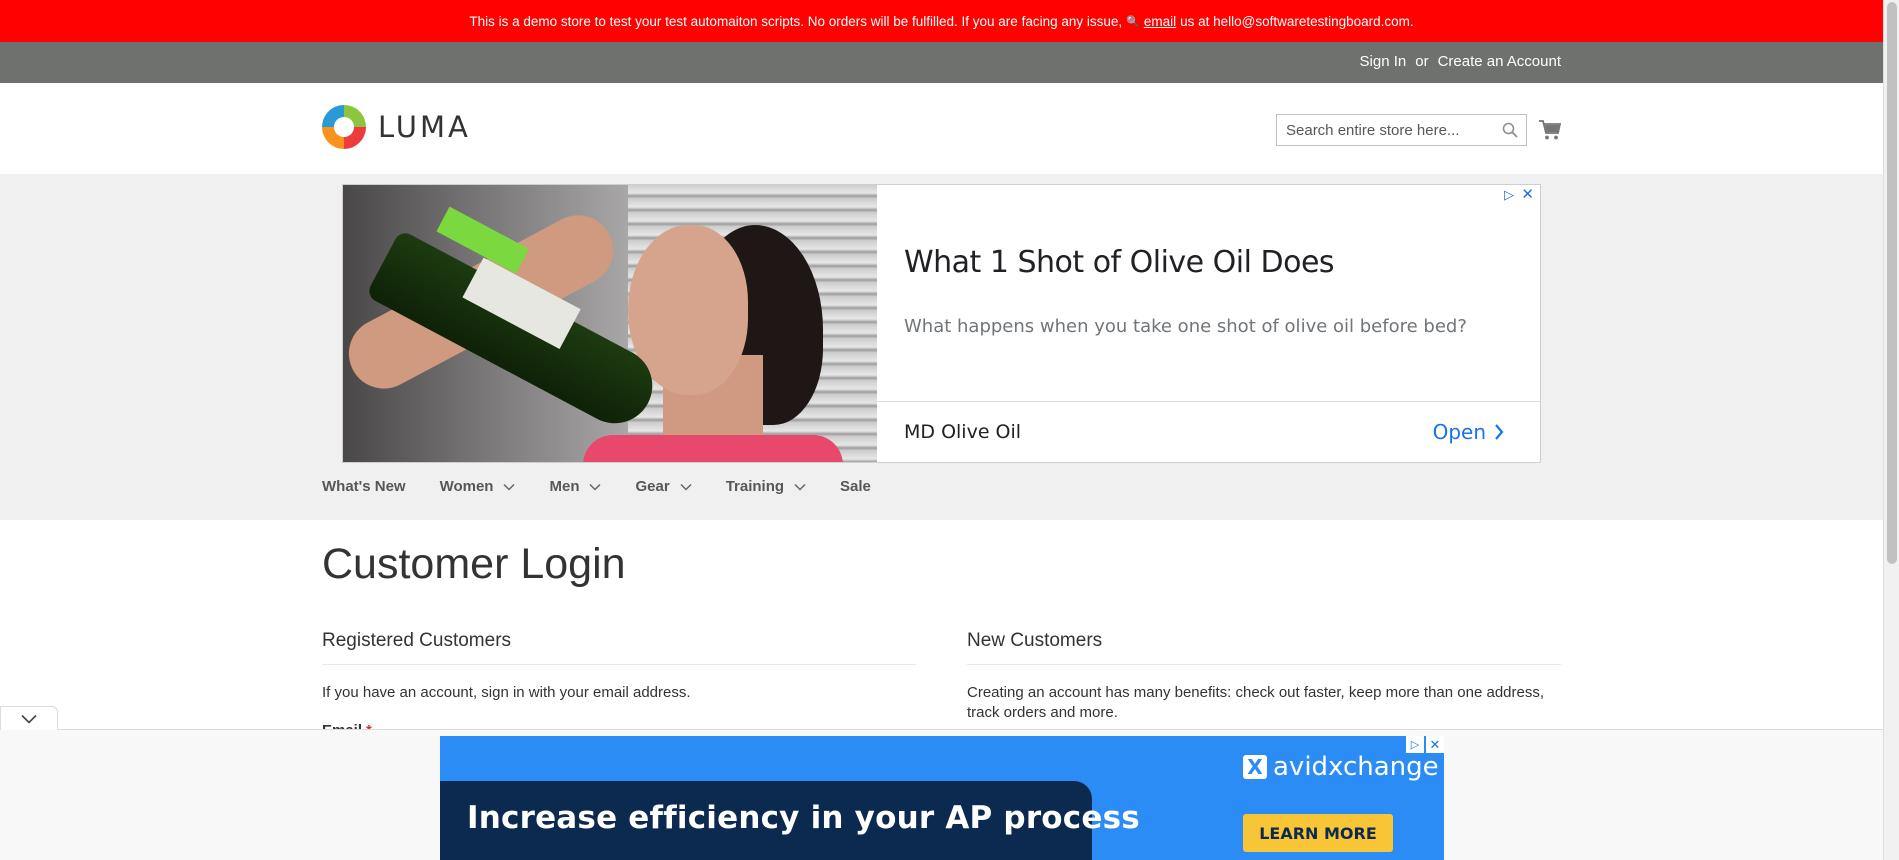  What do you see at coordinates (1550, 130) in the screenshot?
I see `shopping-cart-icon` at bounding box center [1550, 130].